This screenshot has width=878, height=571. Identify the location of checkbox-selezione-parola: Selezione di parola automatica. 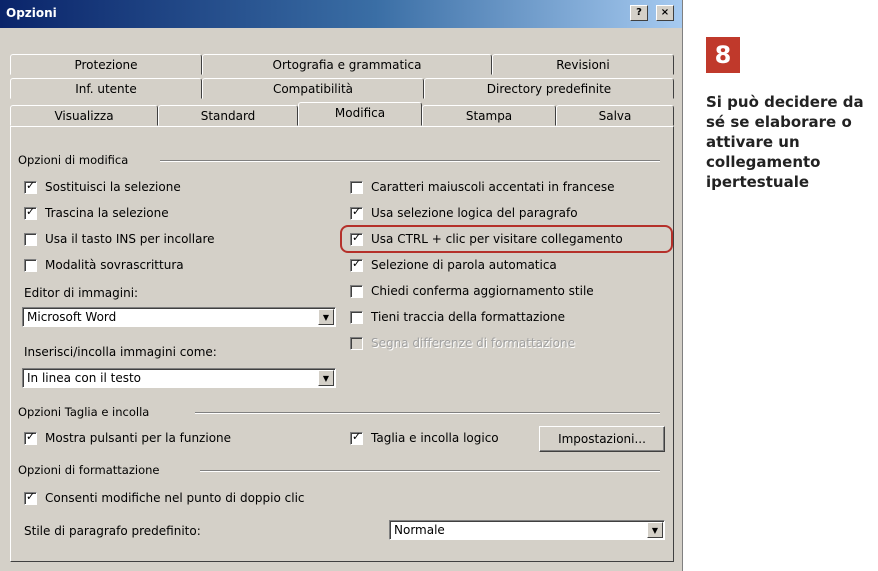
(453, 264).